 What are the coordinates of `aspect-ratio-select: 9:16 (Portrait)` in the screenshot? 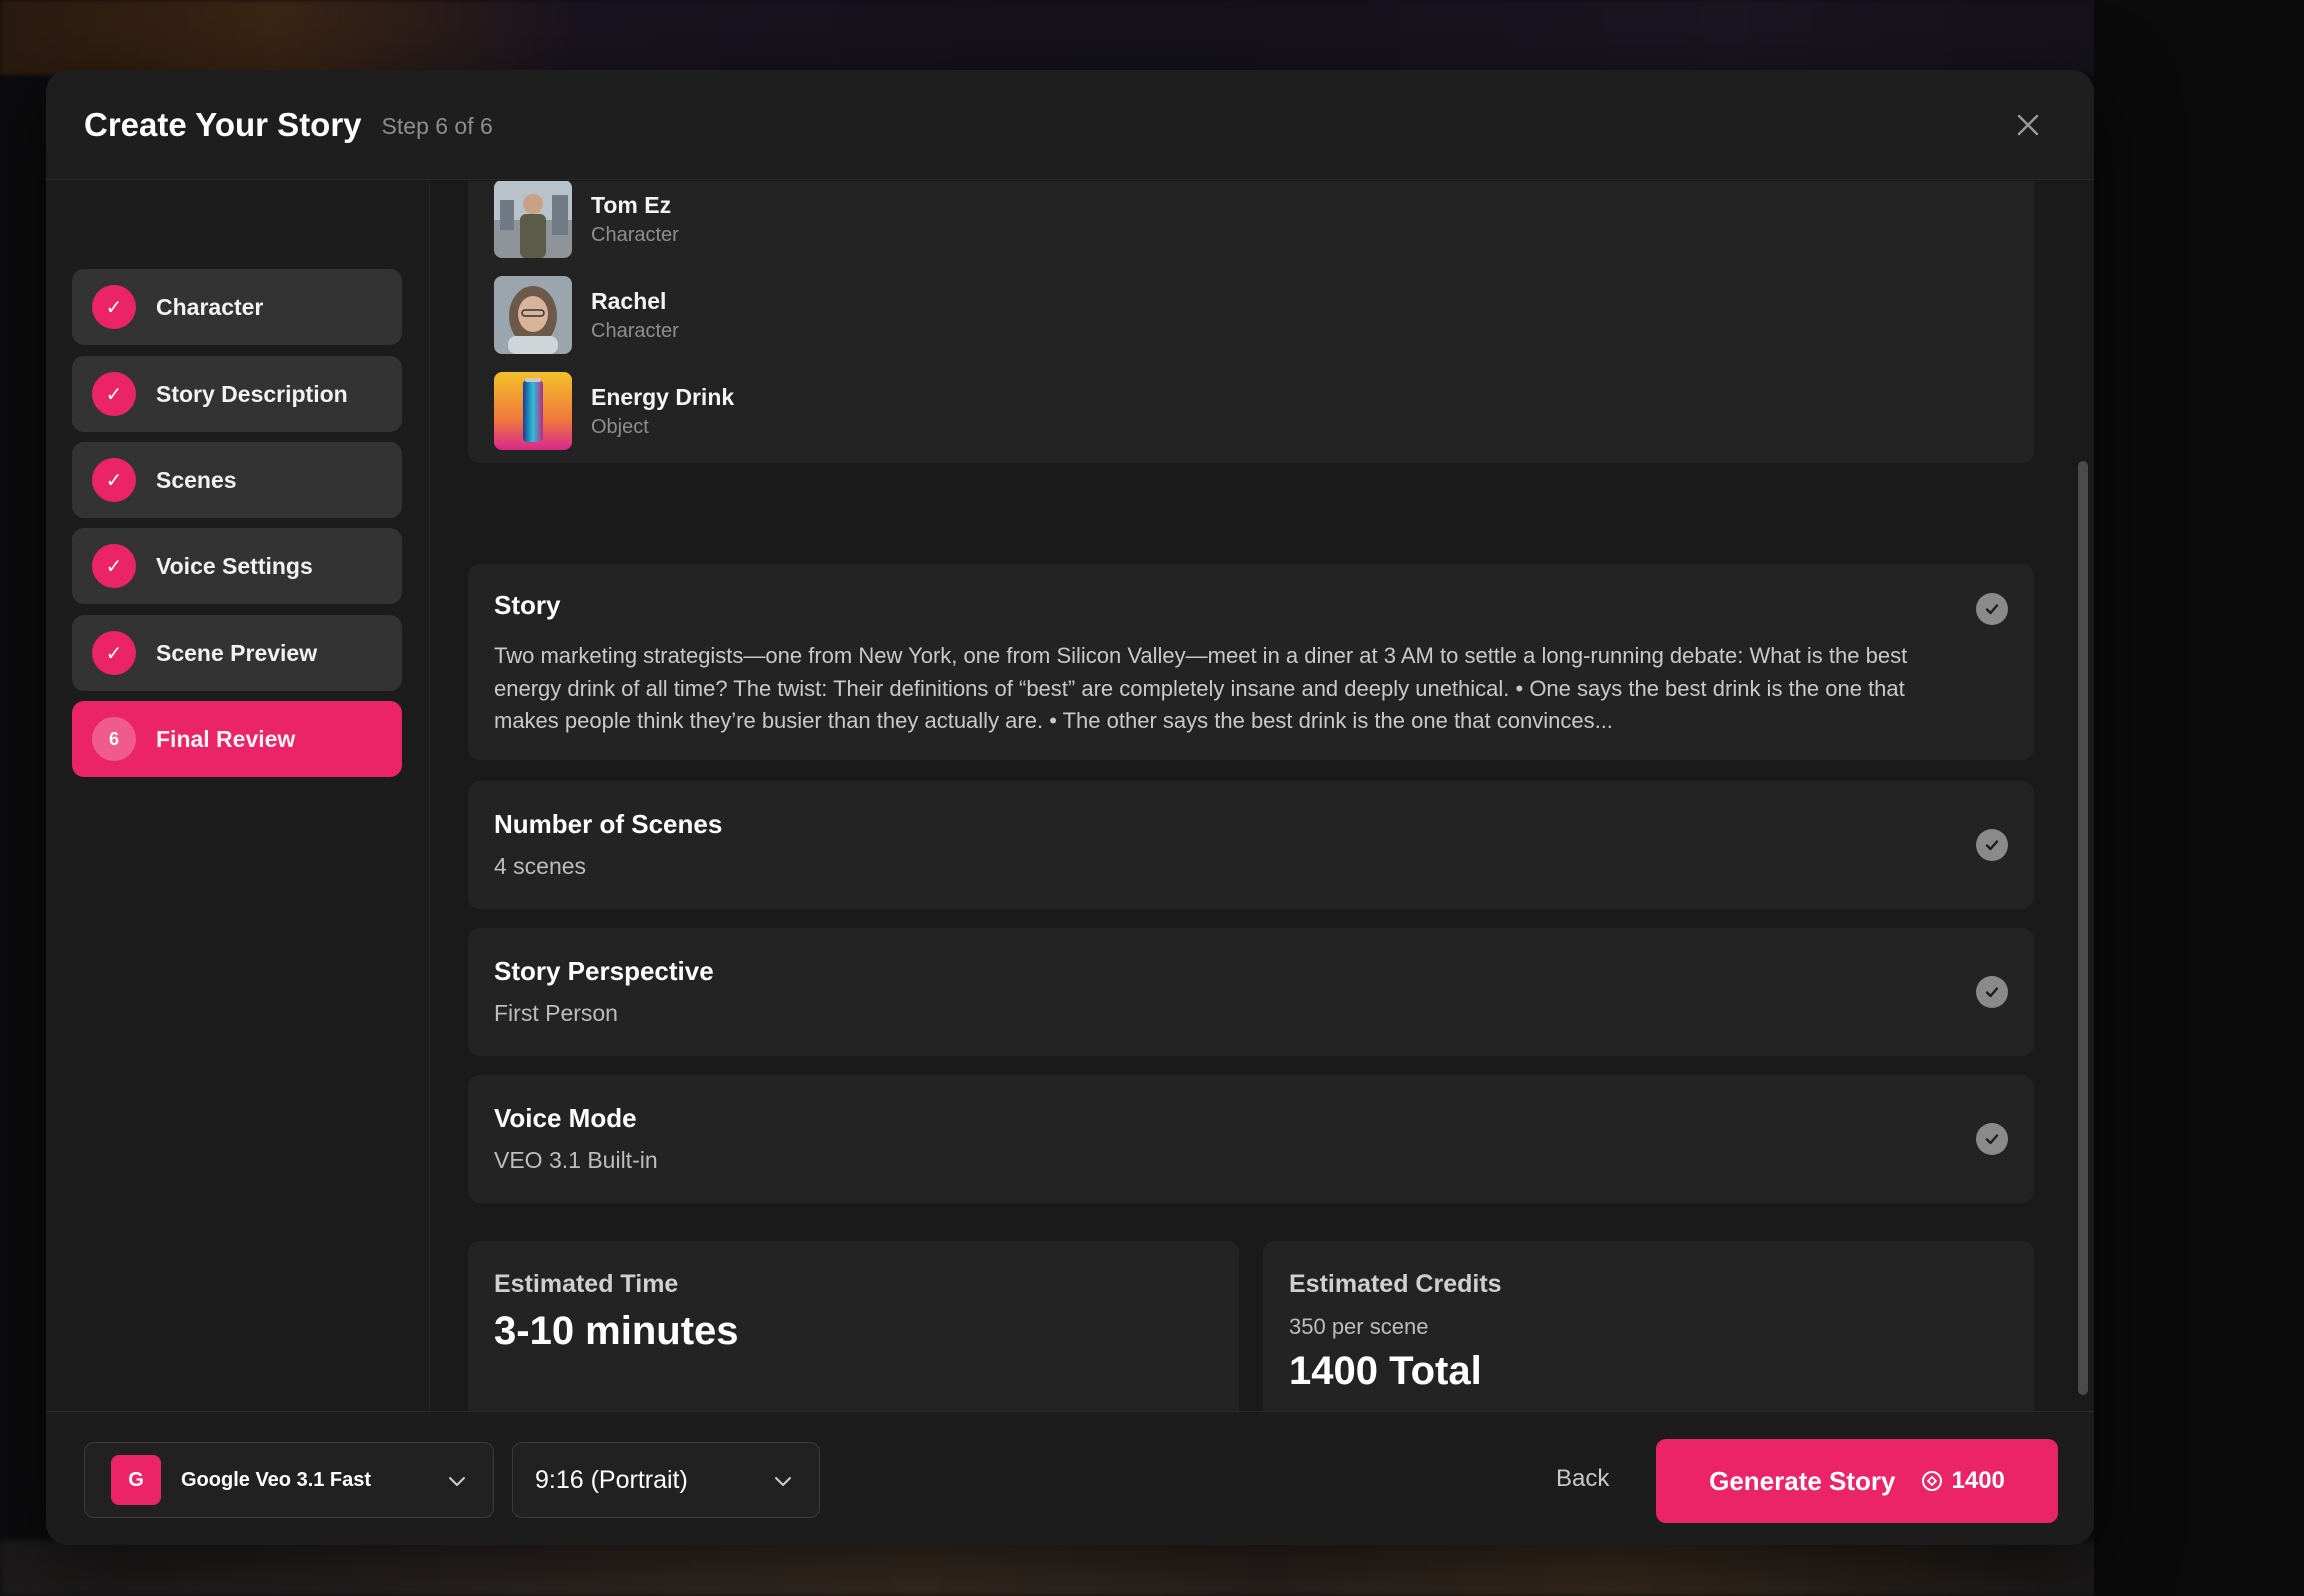 It's located at (666, 1480).